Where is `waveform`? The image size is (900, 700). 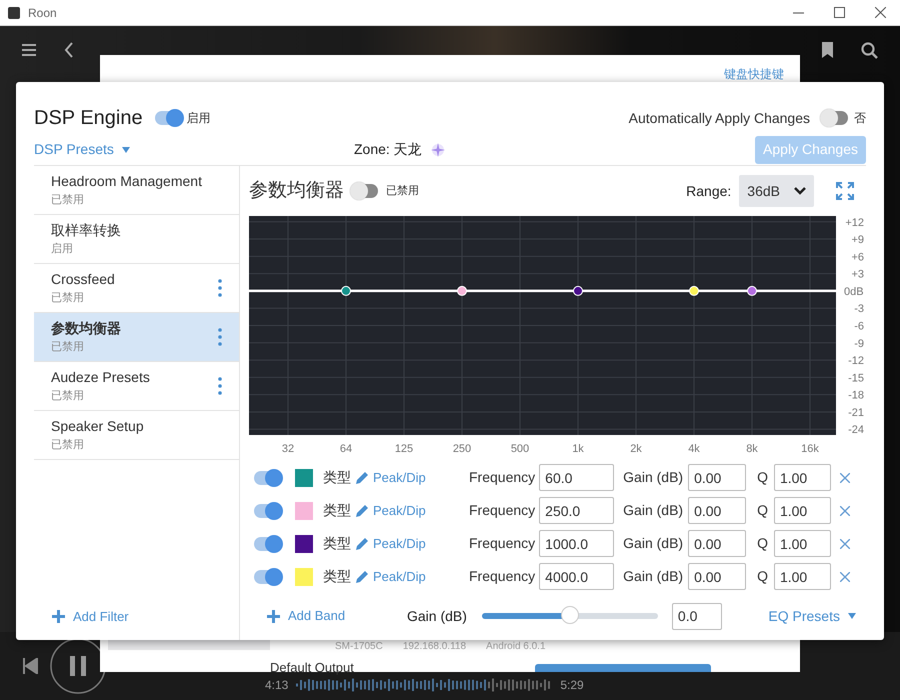
waveform is located at coordinates (424, 685).